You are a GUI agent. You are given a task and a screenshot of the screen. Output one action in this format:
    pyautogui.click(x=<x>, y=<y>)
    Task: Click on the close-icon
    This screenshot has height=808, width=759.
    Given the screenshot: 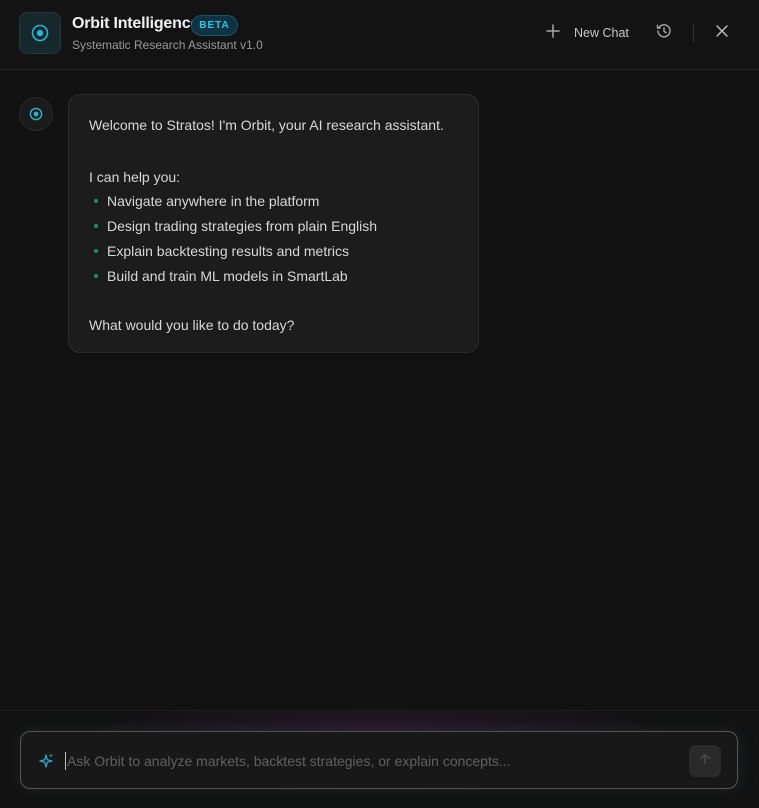 What is the action you would take?
    pyautogui.click(x=722, y=33)
    